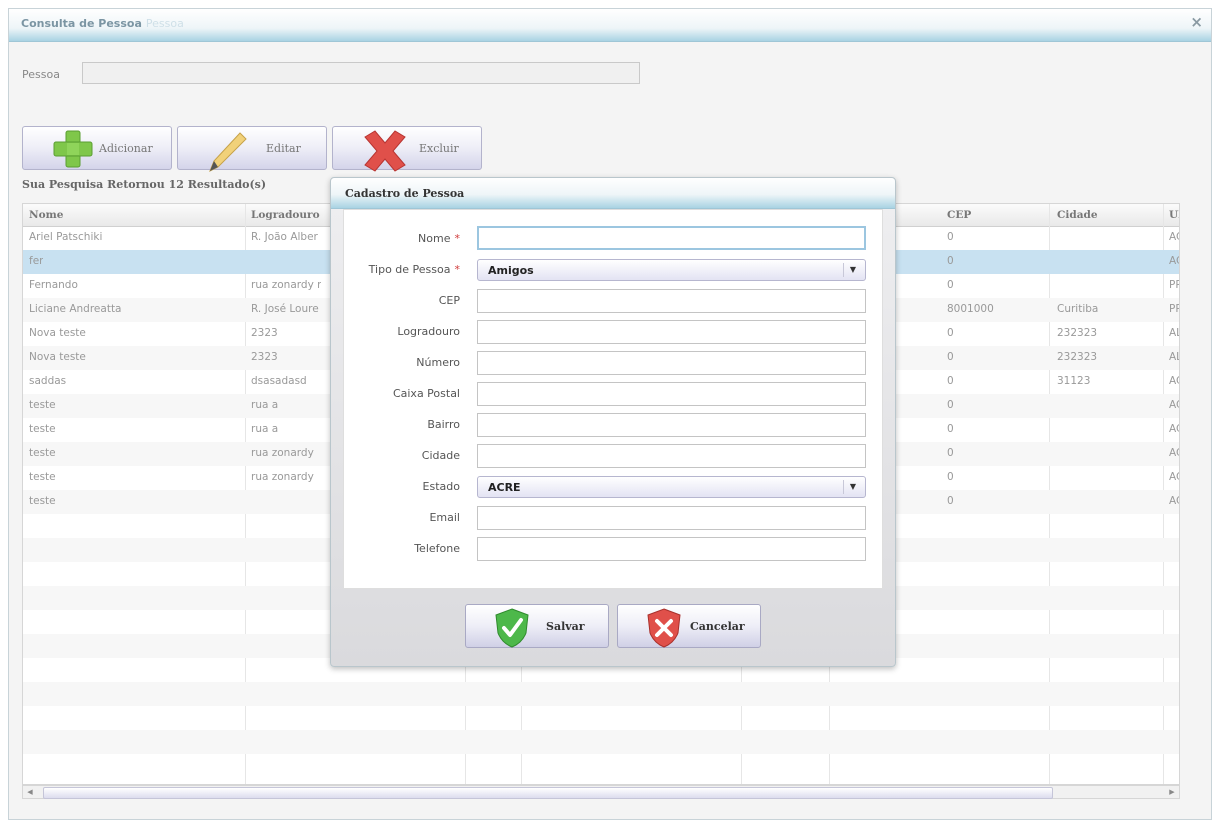 The height and width of the screenshot is (826, 1212). Describe the element at coordinates (565, 626) in the screenshot. I see `save-button-label: Salvar` at that location.